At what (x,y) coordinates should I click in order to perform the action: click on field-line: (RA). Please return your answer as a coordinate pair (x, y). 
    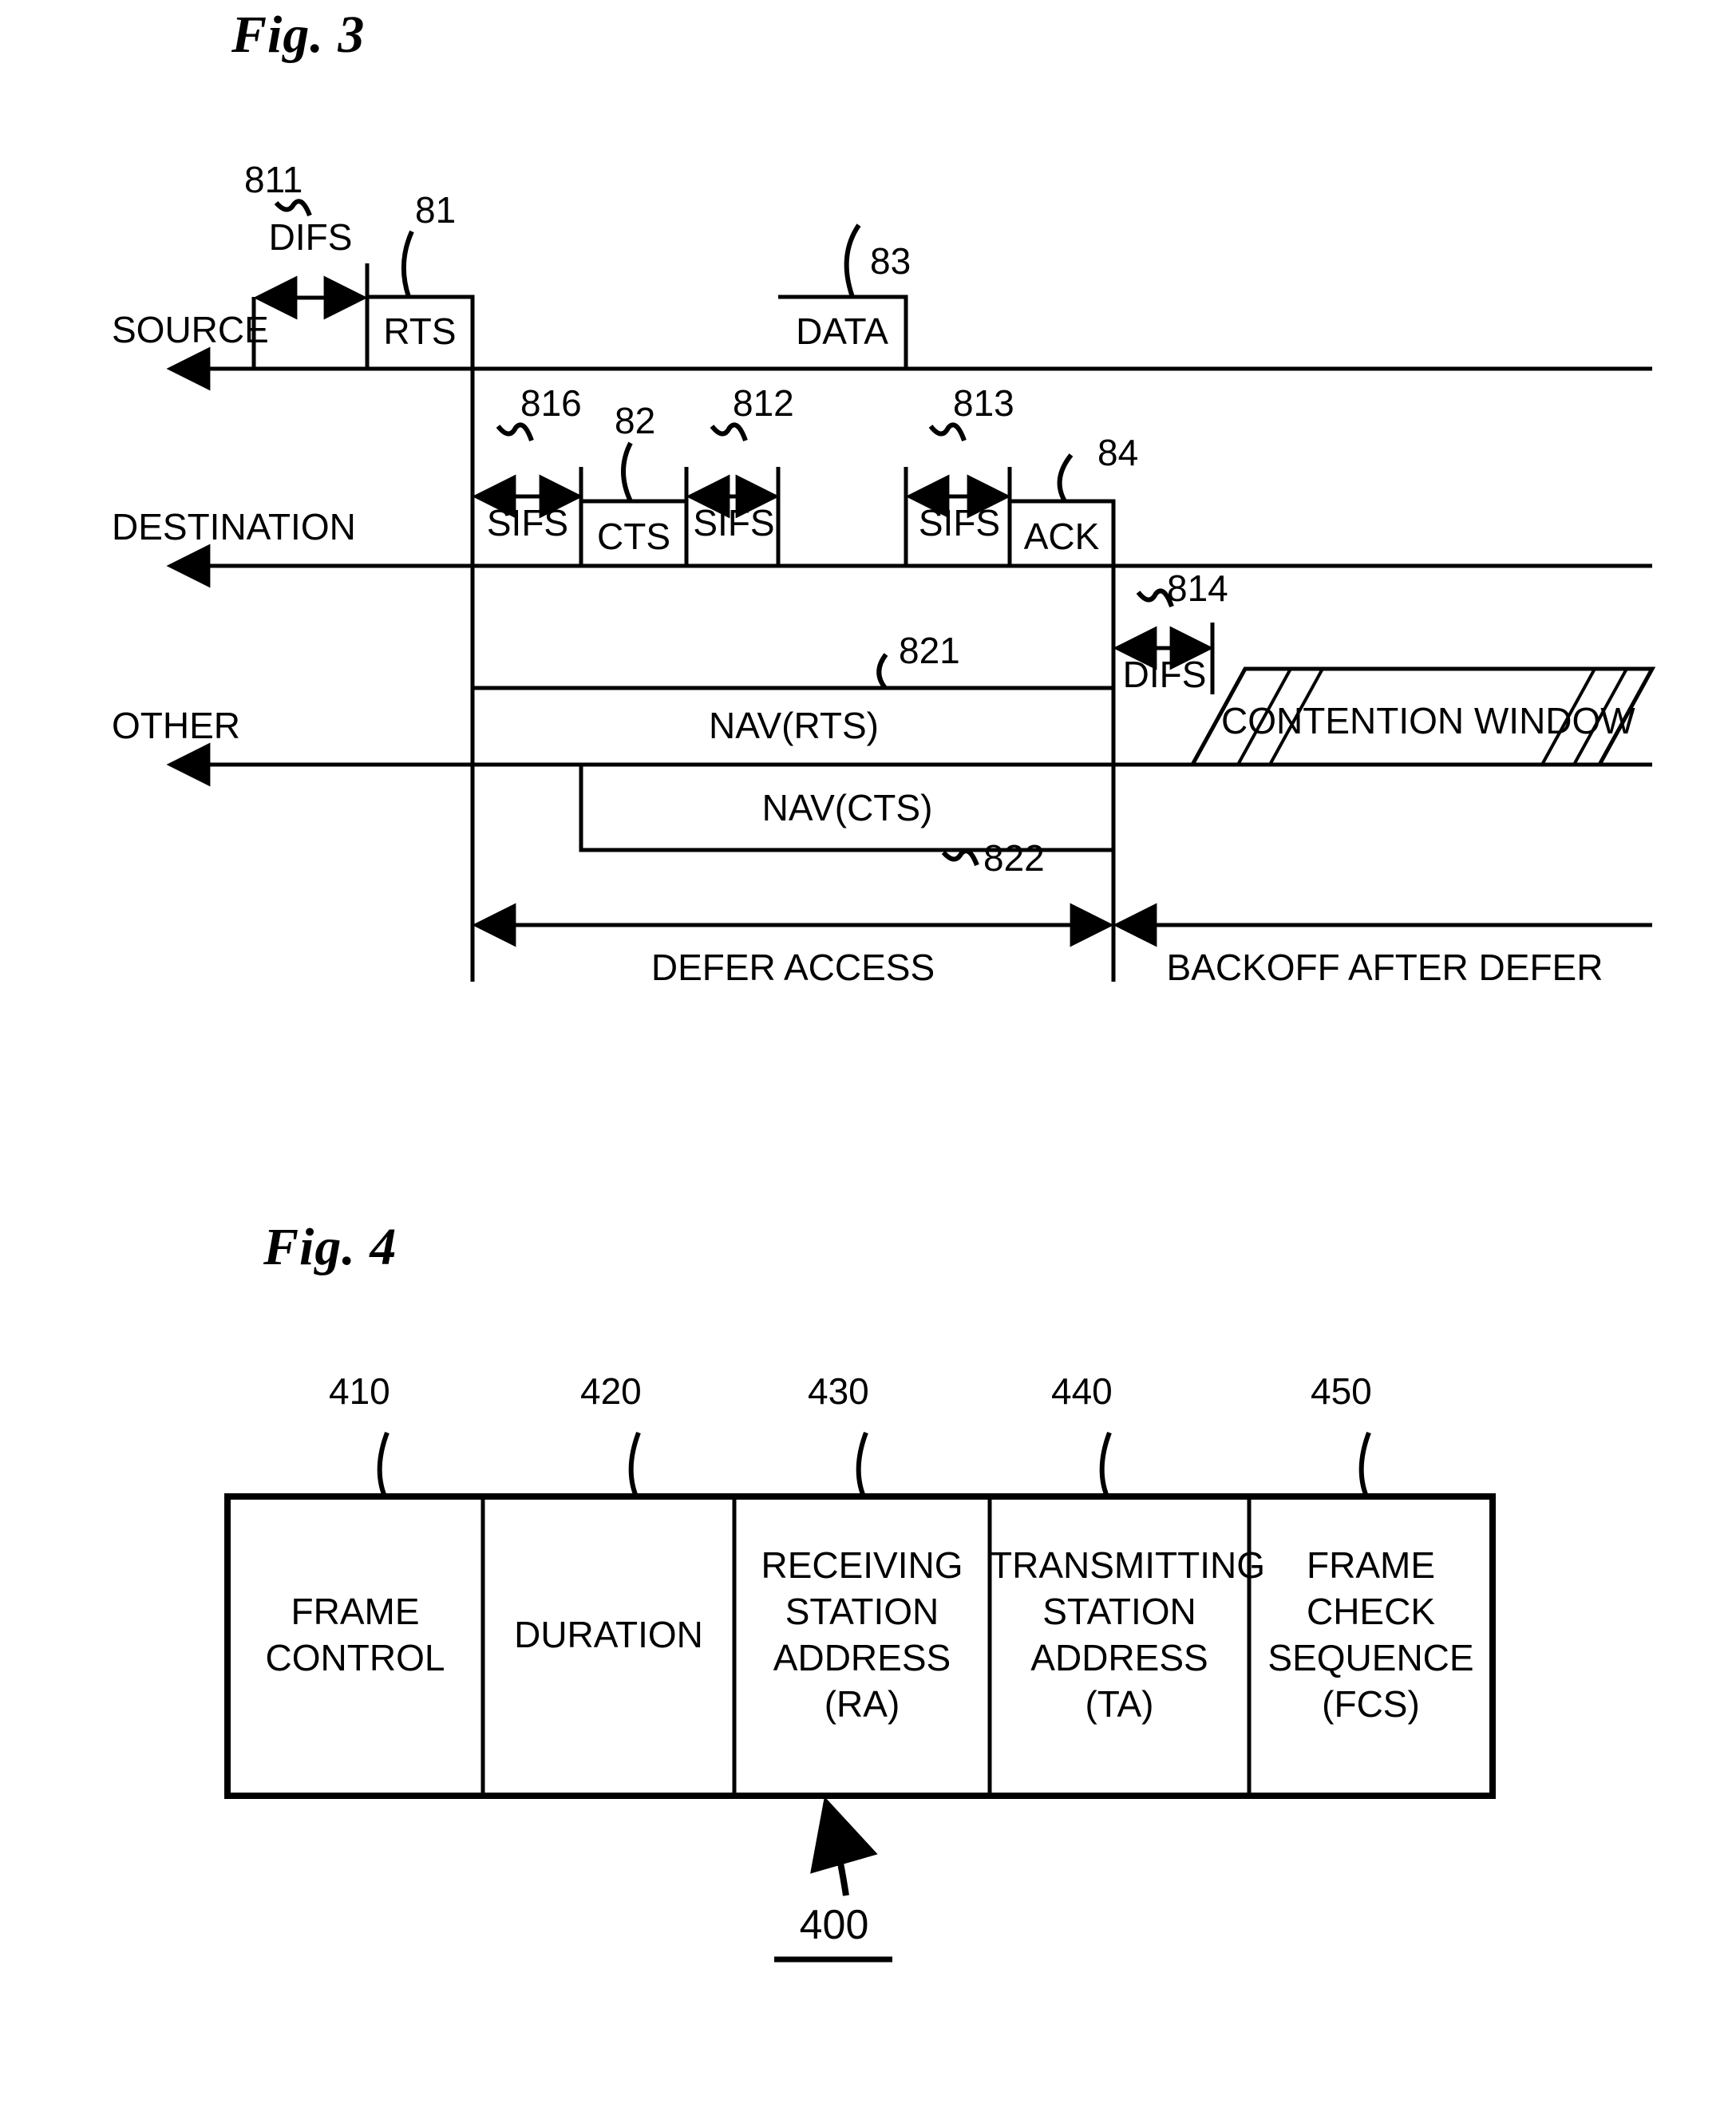
    Looking at the image, I should click on (862, 1704).